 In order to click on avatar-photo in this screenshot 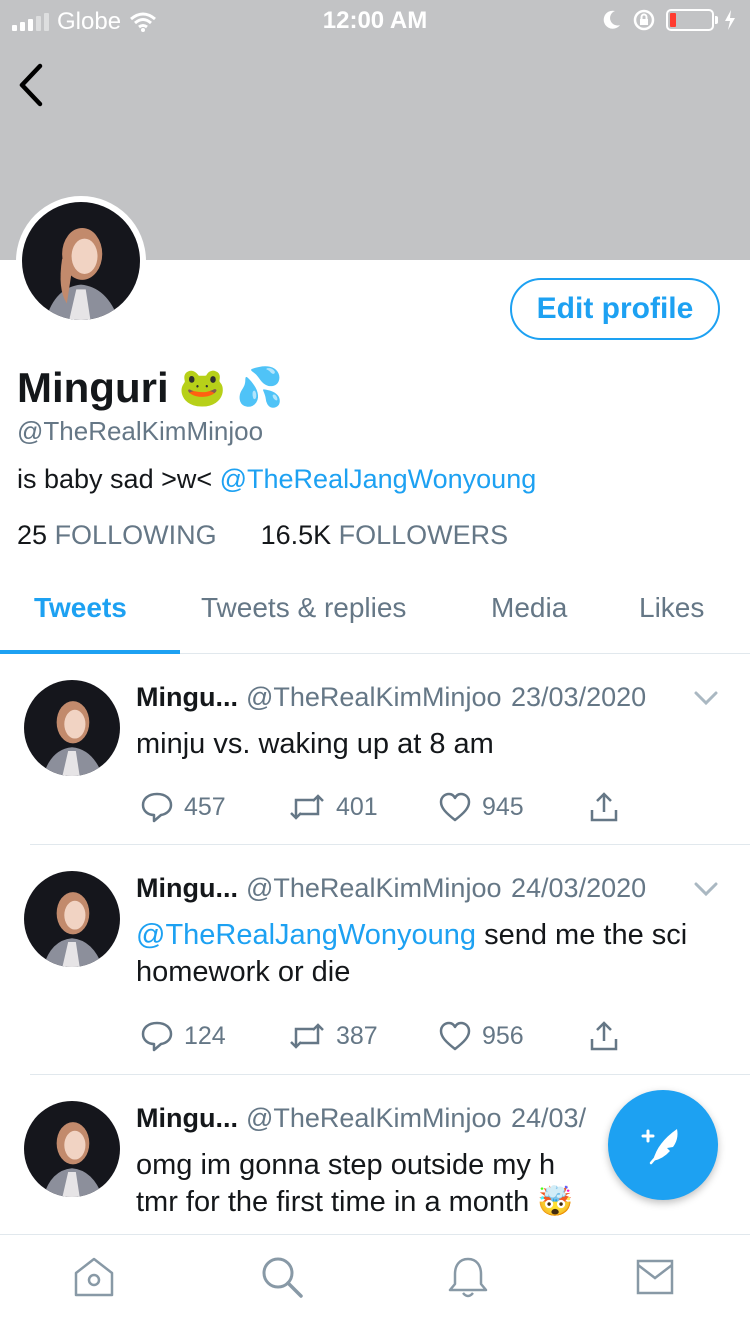, I will do `click(81, 261)`.